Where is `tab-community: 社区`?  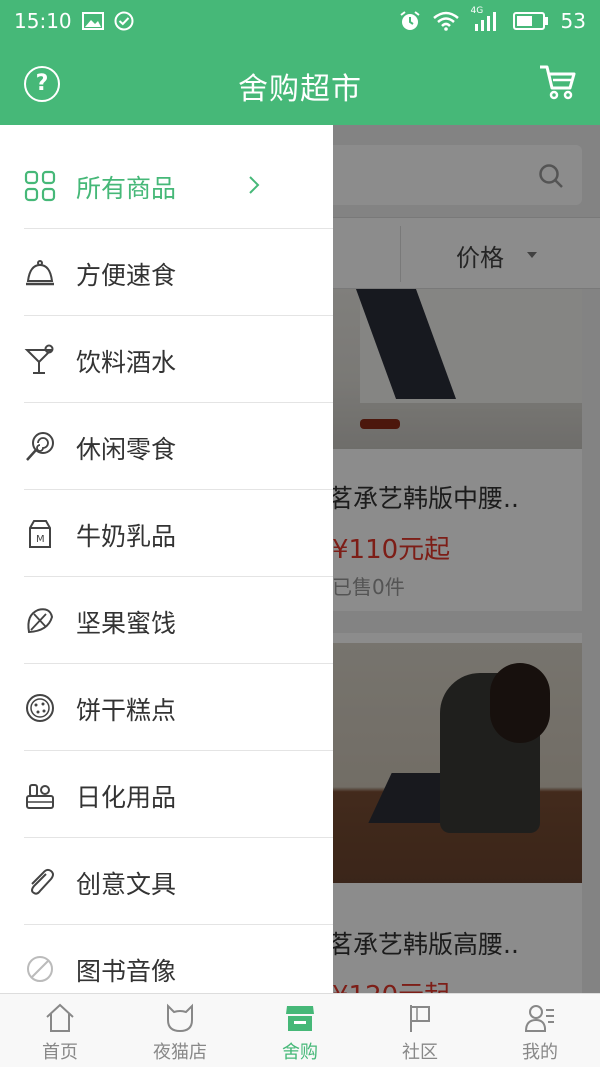
tab-community: 社区 is located at coordinates (420, 1030).